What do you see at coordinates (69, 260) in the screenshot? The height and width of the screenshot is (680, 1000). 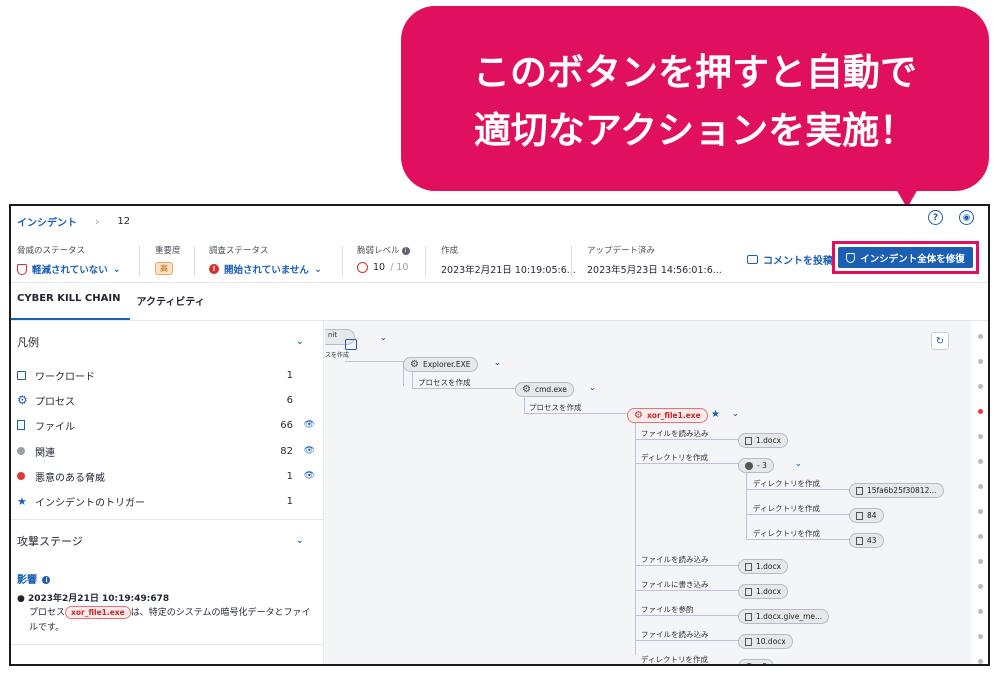 I see `threat-status-field: 脅威のステータス 軽減されていない ⌄` at bounding box center [69, 260].